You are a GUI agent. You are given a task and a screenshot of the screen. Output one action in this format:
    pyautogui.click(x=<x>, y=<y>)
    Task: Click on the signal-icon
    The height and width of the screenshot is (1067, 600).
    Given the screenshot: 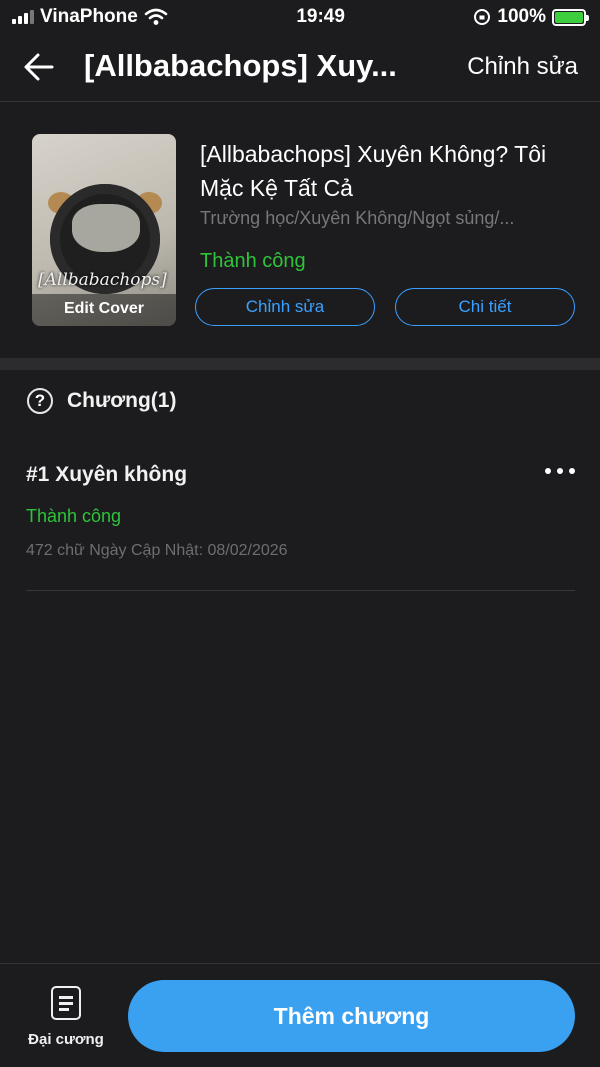 What is the action you would take?
    pyautogui.click(x=23, y=17)
    